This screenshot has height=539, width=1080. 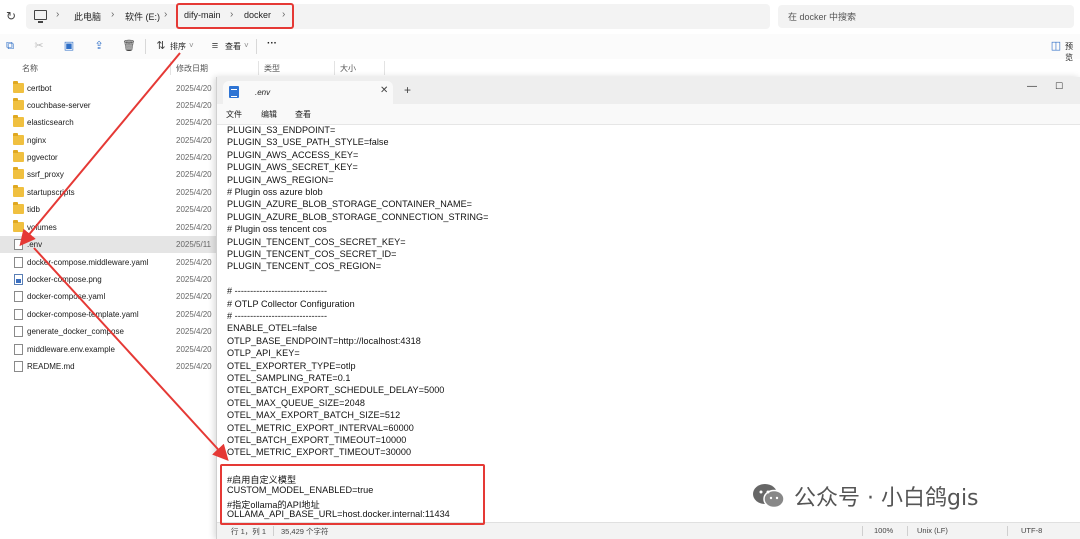 What do you see at coordinates (37, 140) in the screenshot?
I see `file-name: nginx` at bounding box center [37, 140].